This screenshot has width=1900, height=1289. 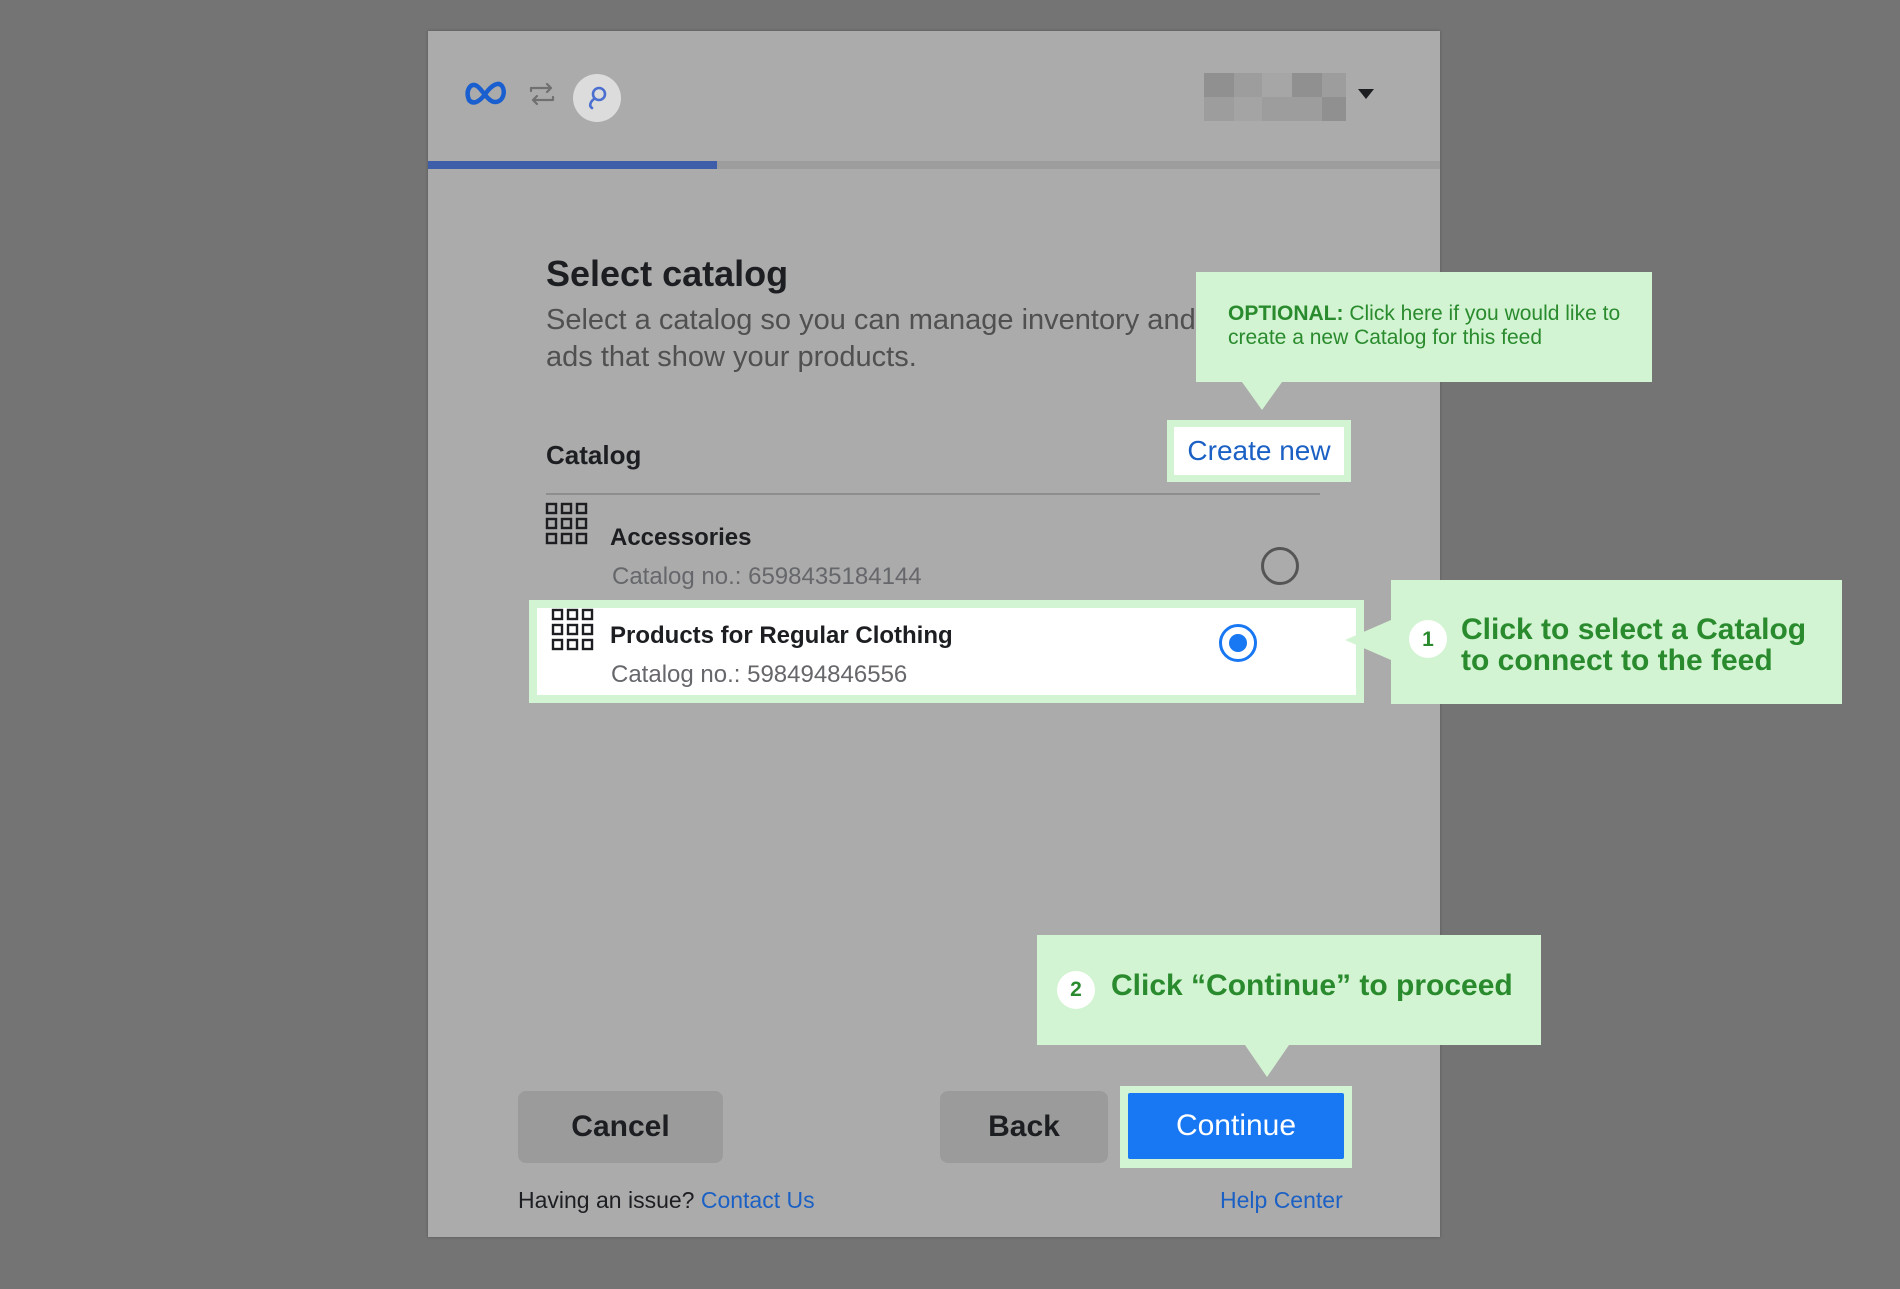 I want to click on catalog-divider, so click(x=933, y=494).